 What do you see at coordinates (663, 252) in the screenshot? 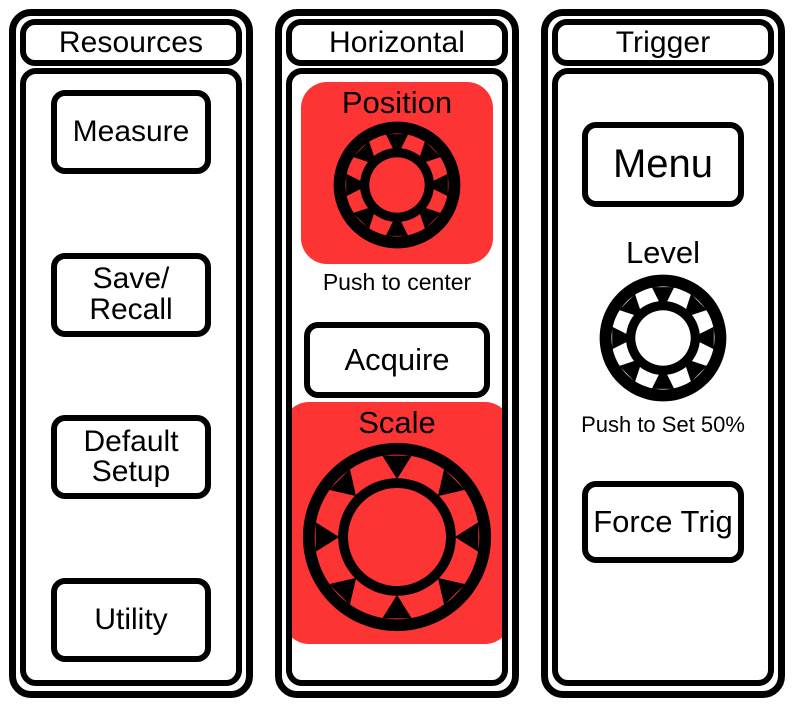
I see `trigger-level-label: Level` at bounding box center [663, 252].